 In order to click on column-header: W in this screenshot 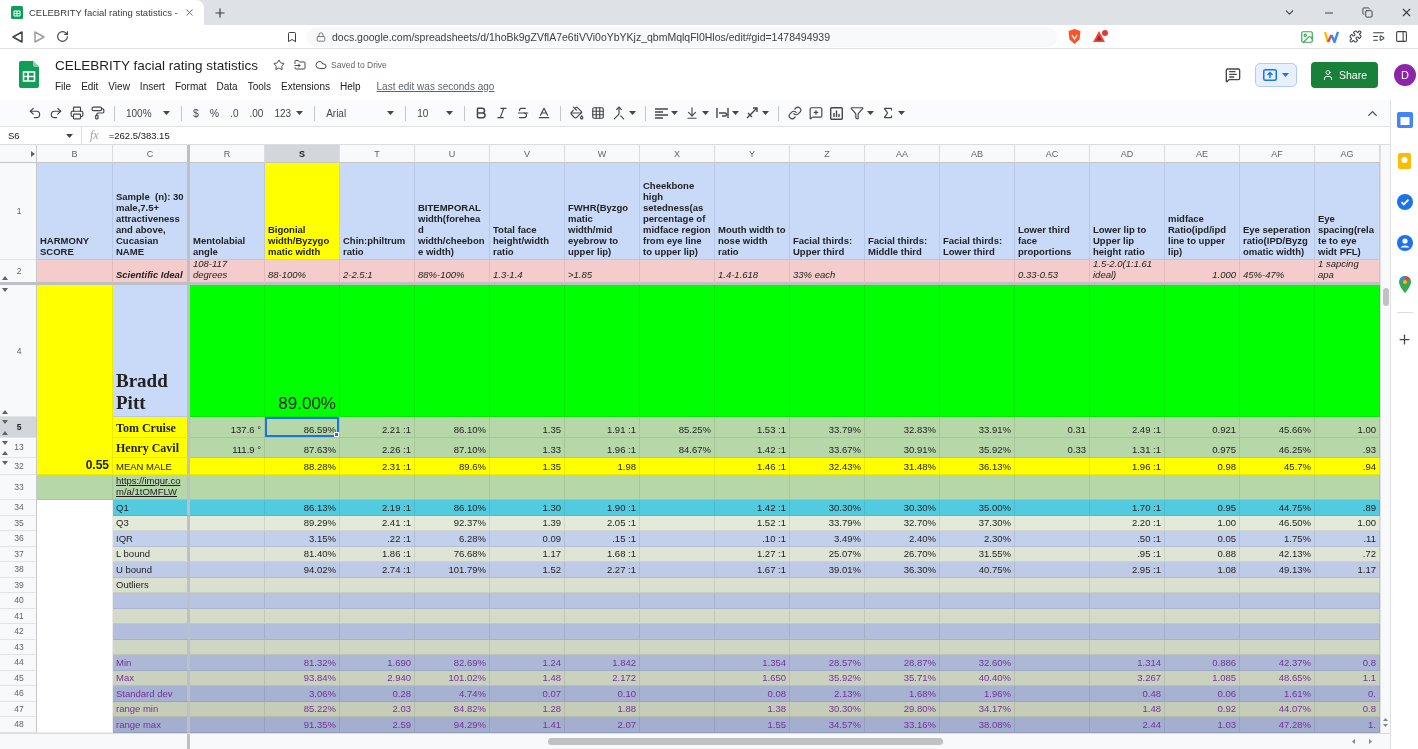, I will do `click(602, 154)`.